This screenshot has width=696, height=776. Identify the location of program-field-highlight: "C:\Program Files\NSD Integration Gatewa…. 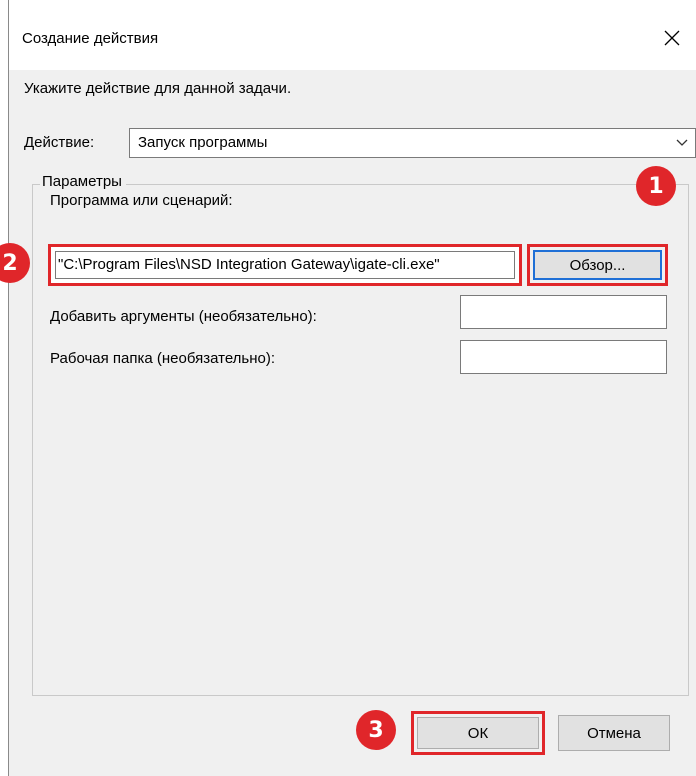
(285, 265).